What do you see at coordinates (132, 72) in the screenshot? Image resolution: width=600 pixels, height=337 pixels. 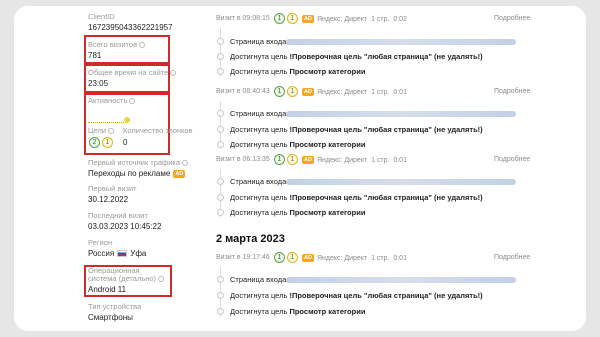 I see `total-time-label: Общее время на сайте` at bounding box center [132, 72].